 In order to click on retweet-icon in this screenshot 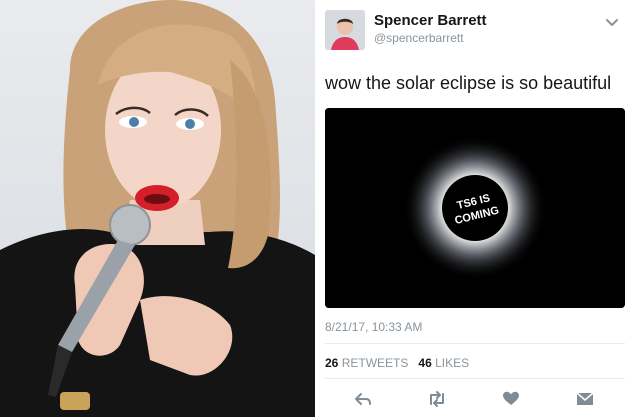, I will do `click(437, 399)`.